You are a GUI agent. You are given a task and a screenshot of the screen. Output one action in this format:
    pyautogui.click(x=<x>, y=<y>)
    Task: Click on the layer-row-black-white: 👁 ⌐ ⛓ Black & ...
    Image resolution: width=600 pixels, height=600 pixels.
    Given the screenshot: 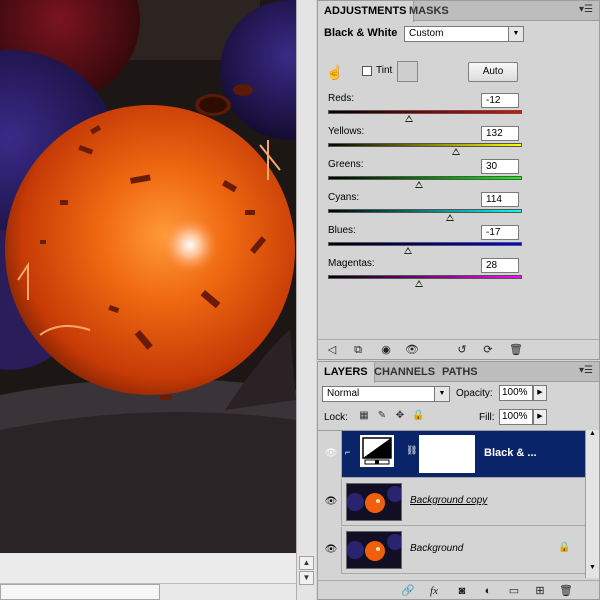 What is the action you would take?
    pyautogui.click(x=451, y=454)
    